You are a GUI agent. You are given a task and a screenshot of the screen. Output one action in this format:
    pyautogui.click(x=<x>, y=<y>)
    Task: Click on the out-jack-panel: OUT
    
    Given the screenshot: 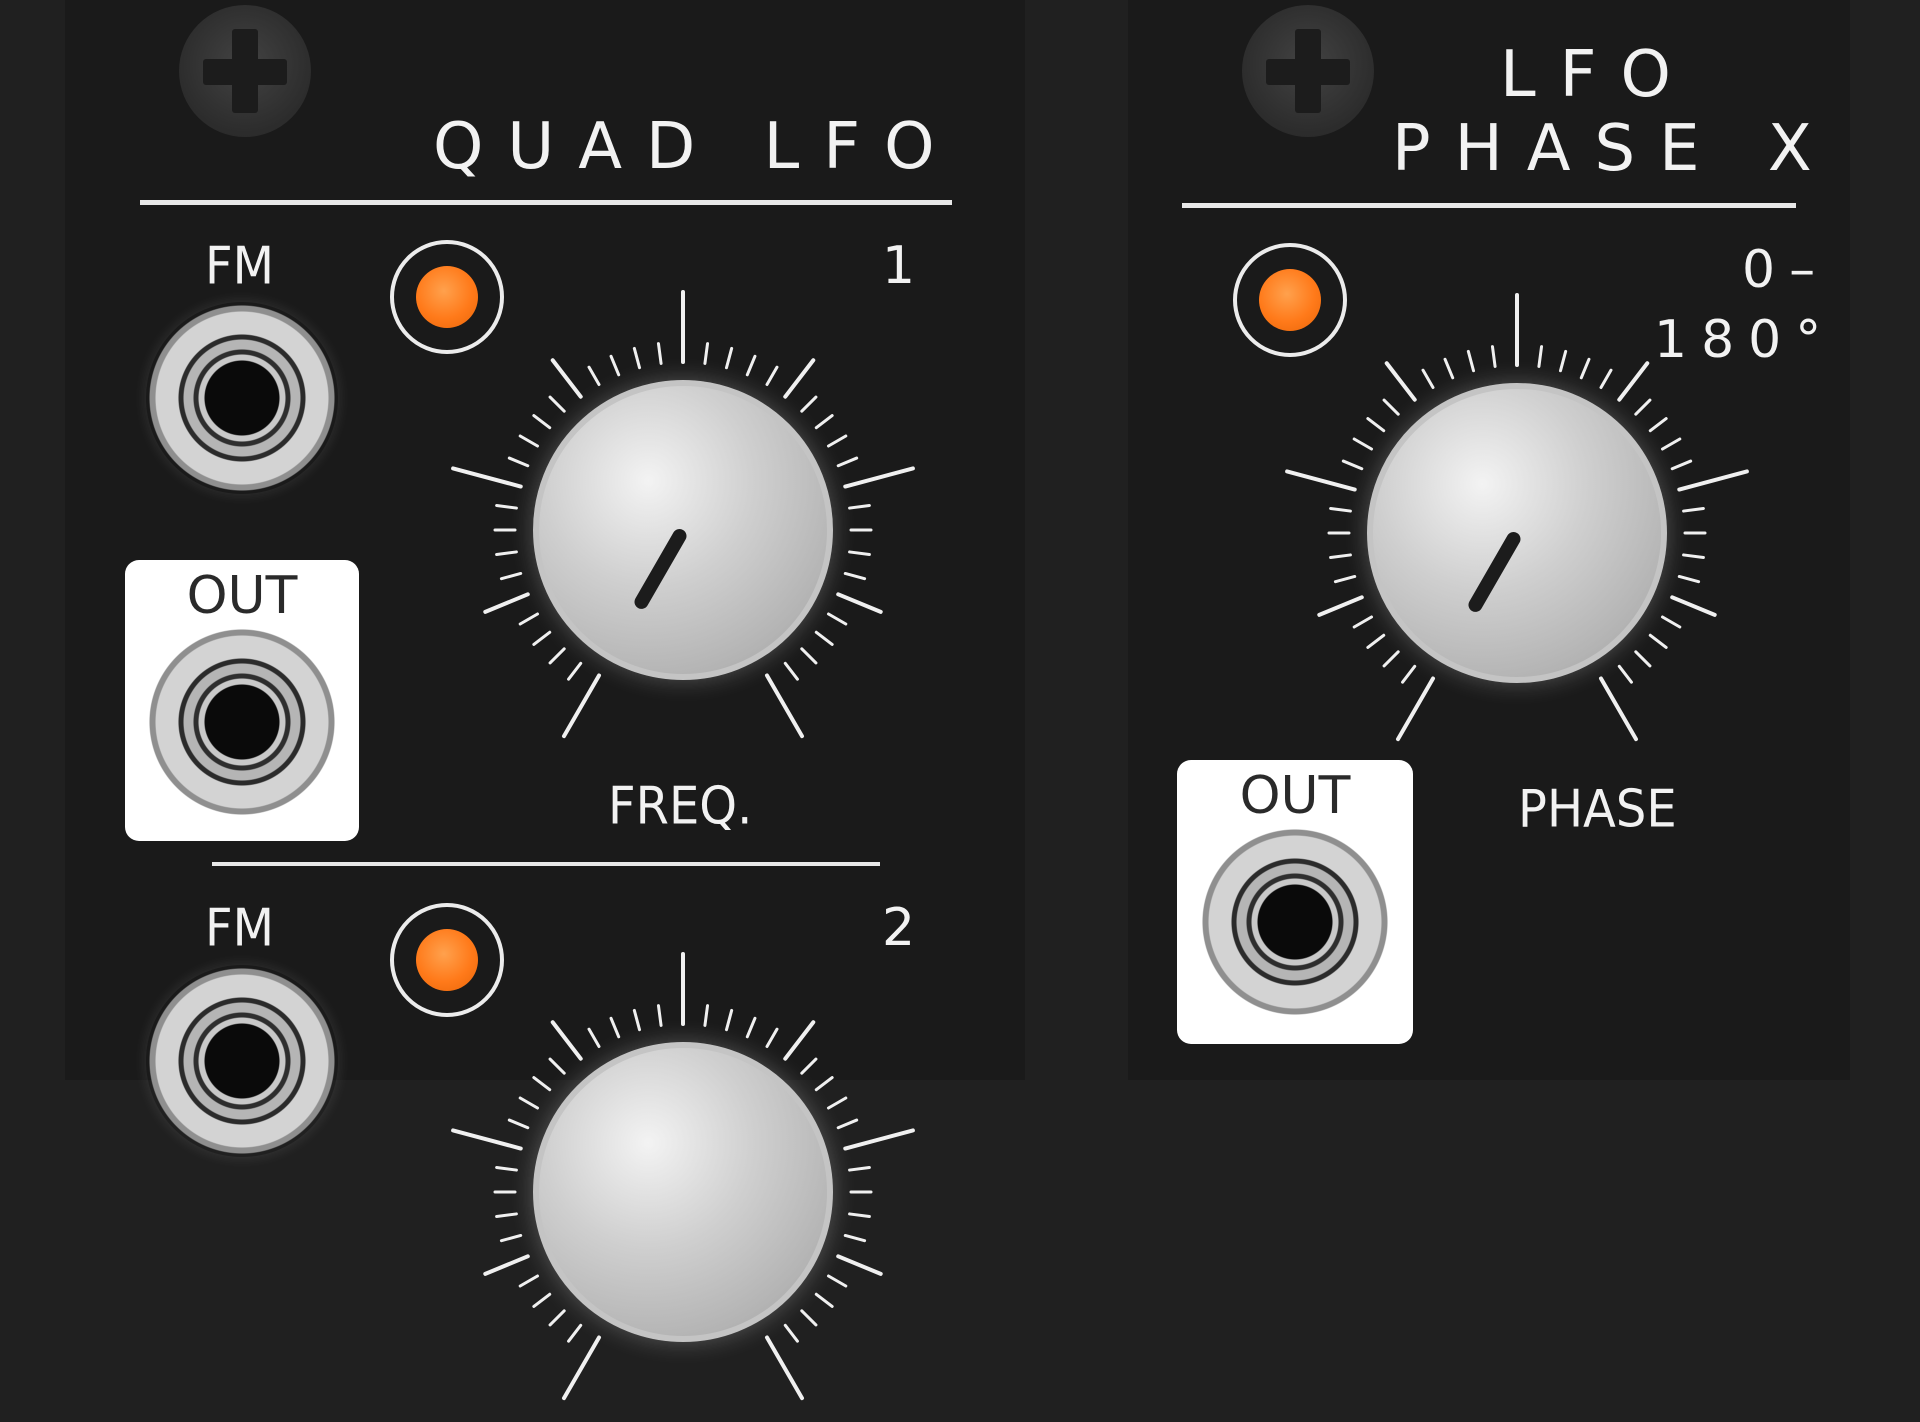 What is the action you would take?
    pyautogui.click(x=242, y=700)
    